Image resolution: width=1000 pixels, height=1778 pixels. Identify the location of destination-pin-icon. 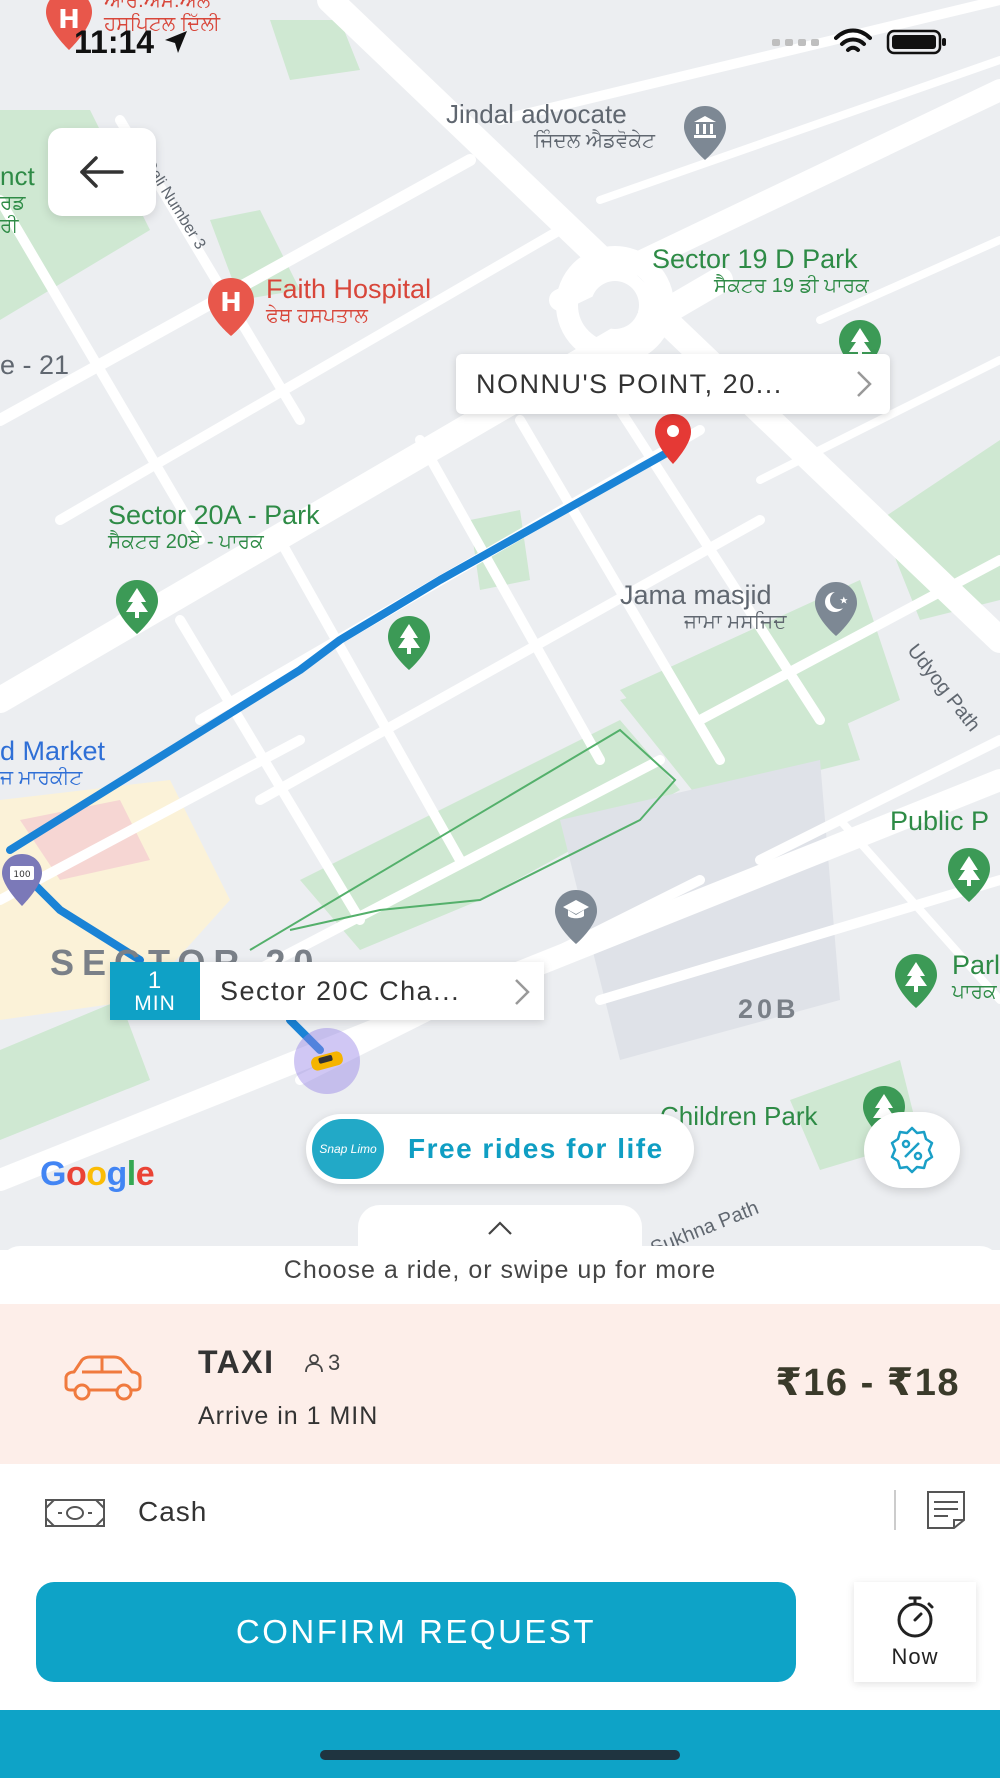
(673, 439).